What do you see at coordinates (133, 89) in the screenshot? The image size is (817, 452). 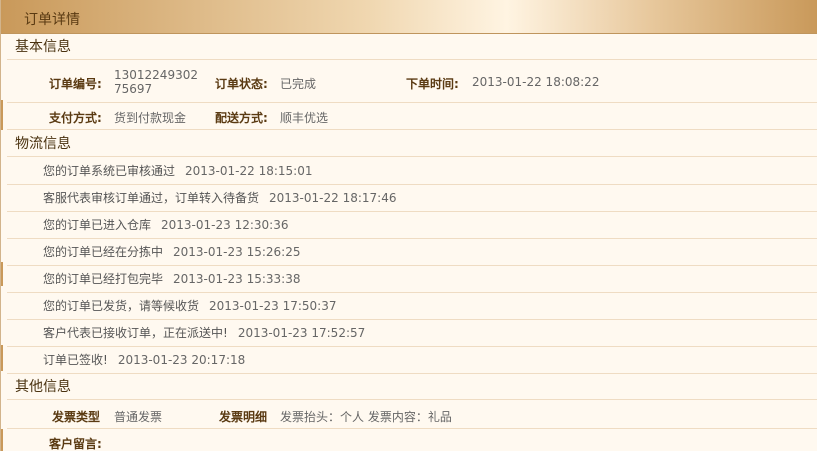 I see `order-no-value-line2: 75697` at bounding box center [133, 89].